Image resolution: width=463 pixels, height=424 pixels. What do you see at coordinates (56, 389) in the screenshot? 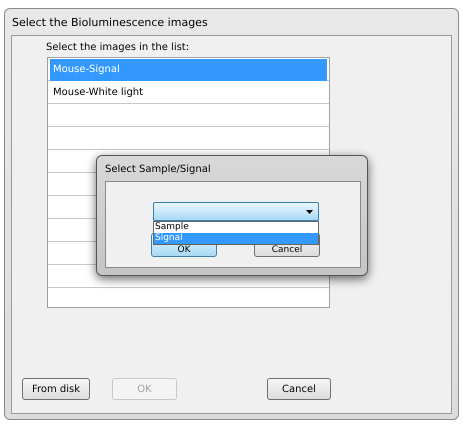
I see `from-disk-button: From disk` at bounding box center [56, 389].